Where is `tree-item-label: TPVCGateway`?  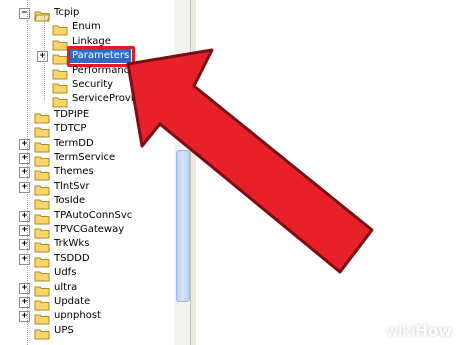 tree-item-label: TPVCGateway is located at coordinates (89, 229).